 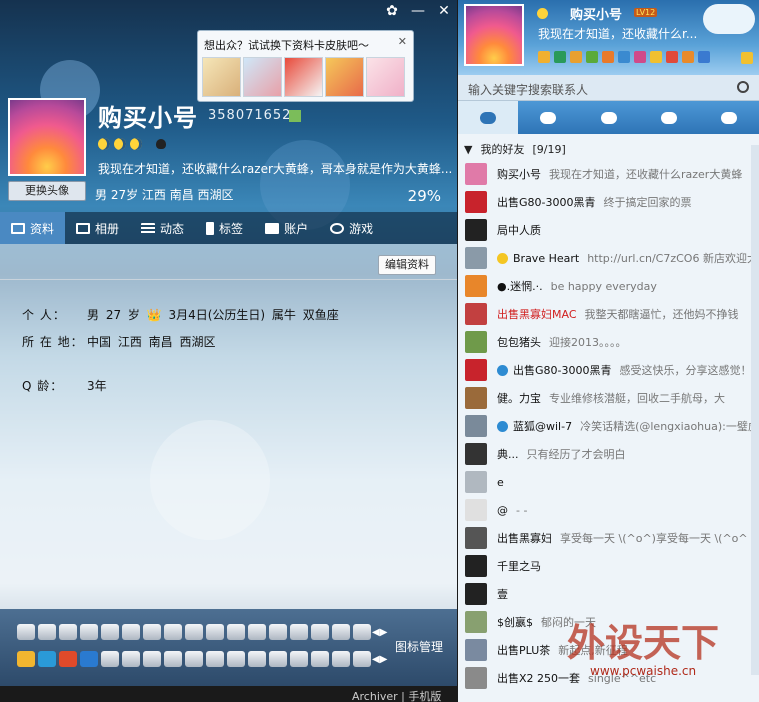 What do you see at coordinates (224, 228) in the screenshot?
I see `tab-tags: 标签` at bounding box center [224, 228].